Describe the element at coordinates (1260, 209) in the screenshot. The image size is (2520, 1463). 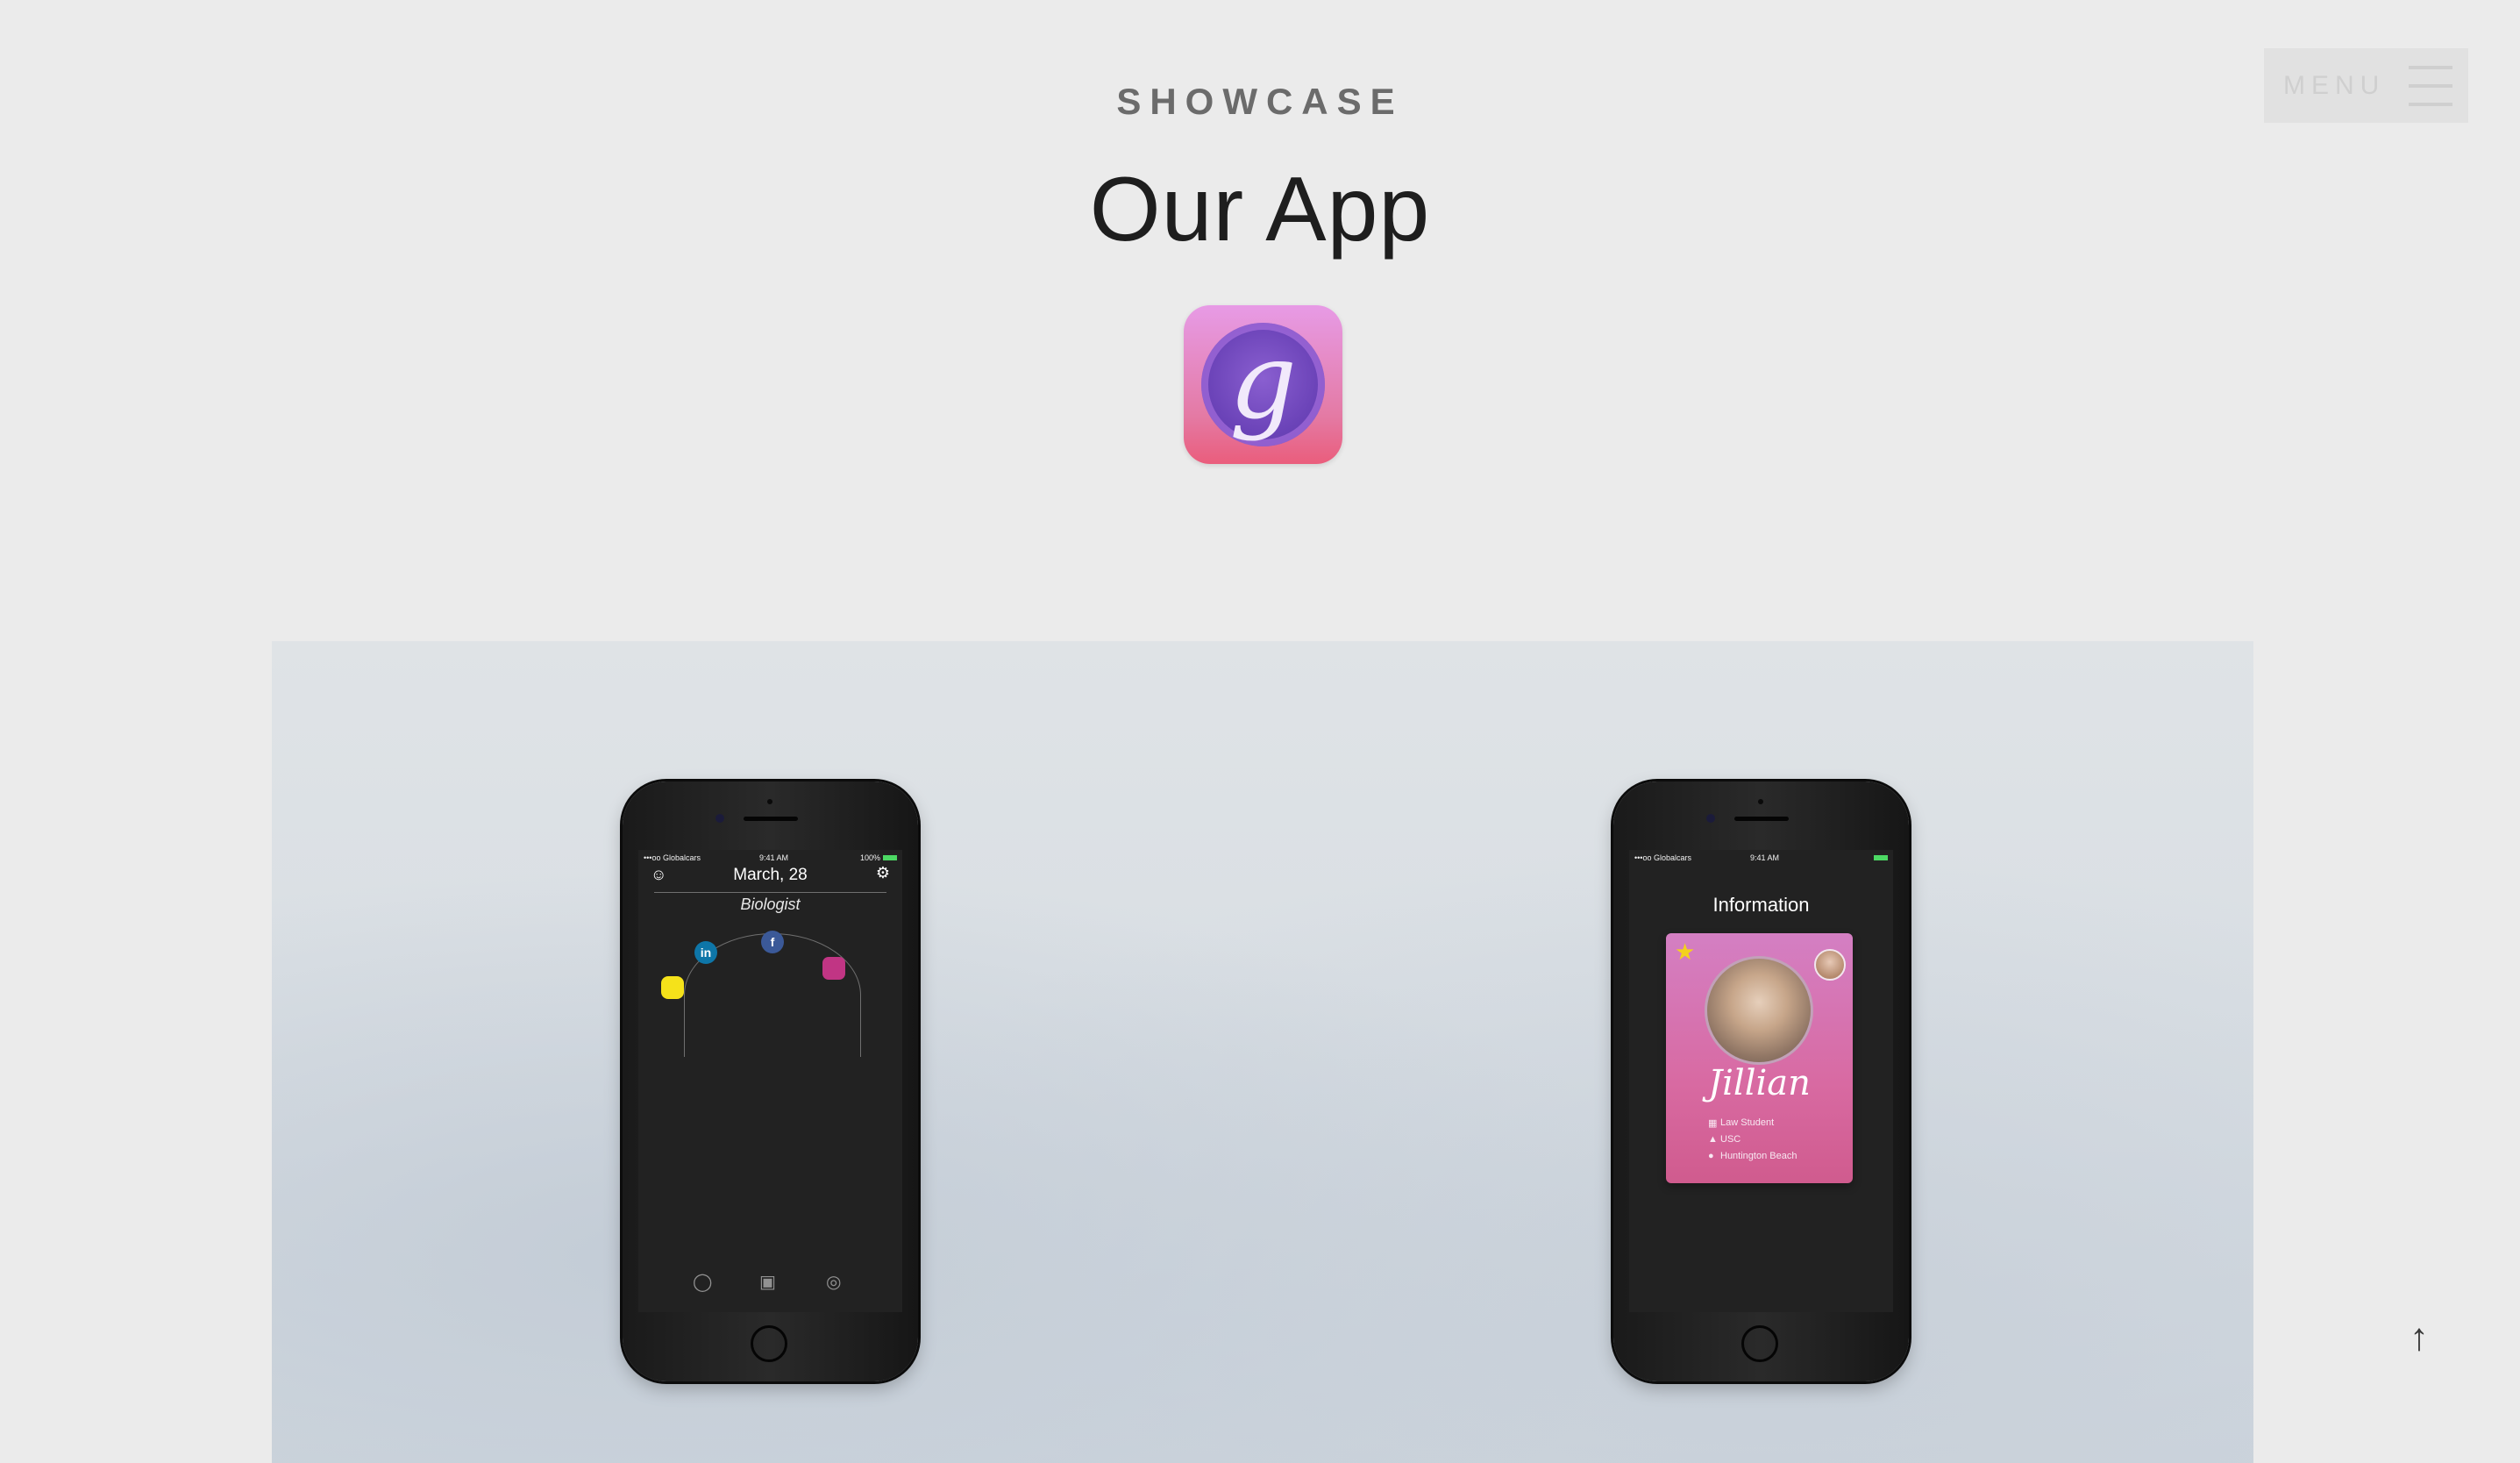
I see `page-title: Our App` at that location.